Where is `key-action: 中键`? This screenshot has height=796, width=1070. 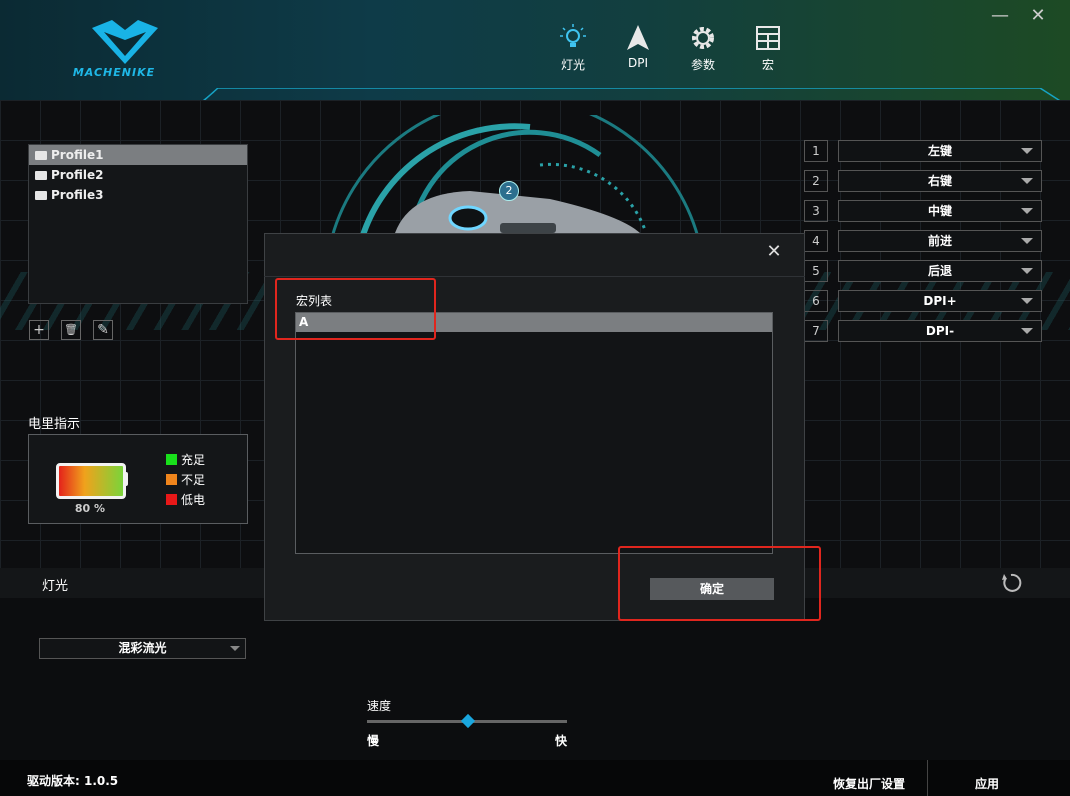 key-action: 中键 is located at coordinates (939, 211).